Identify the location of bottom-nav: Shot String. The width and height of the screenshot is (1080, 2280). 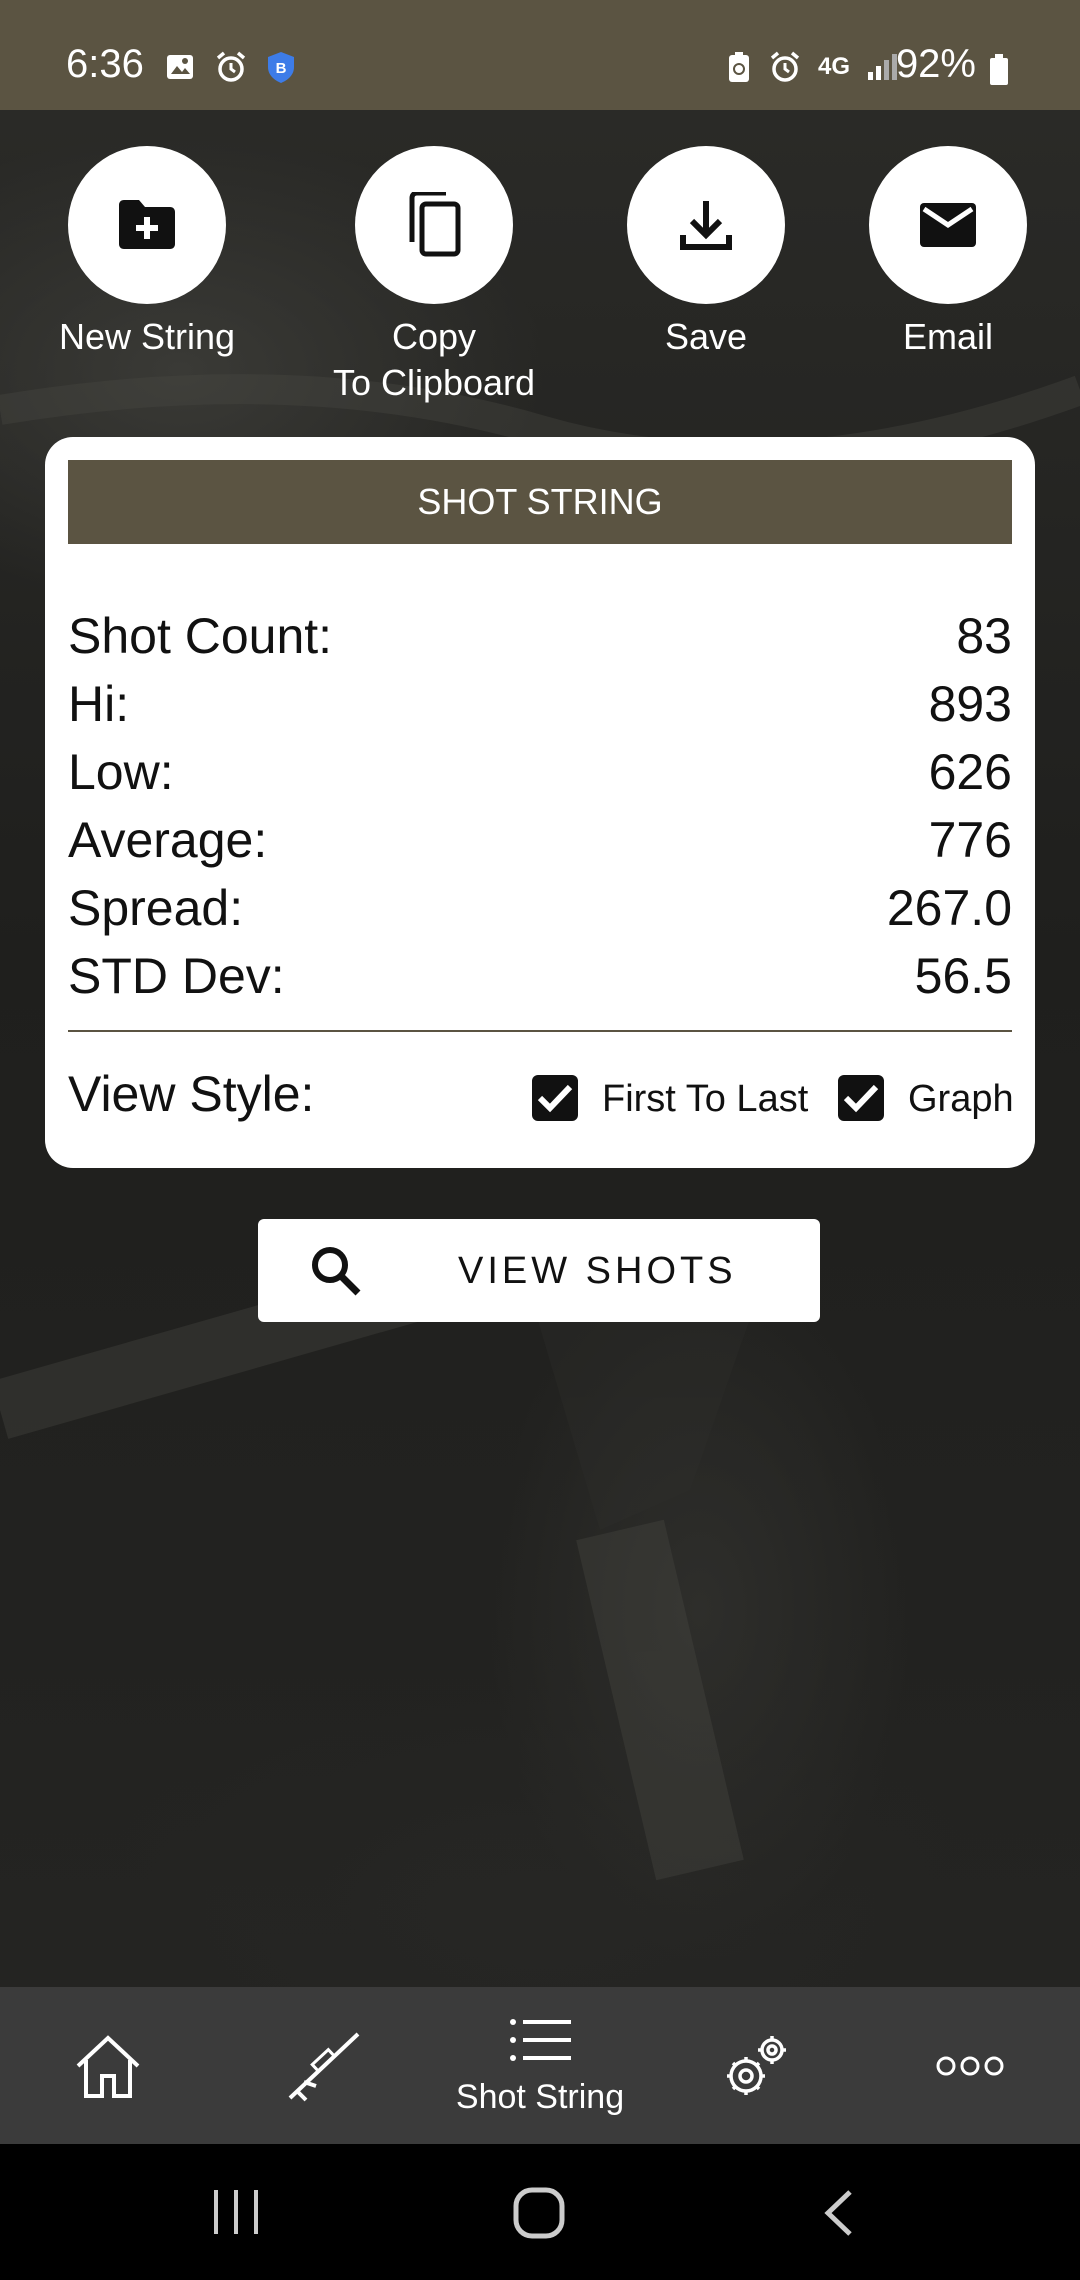
(540, 2065).